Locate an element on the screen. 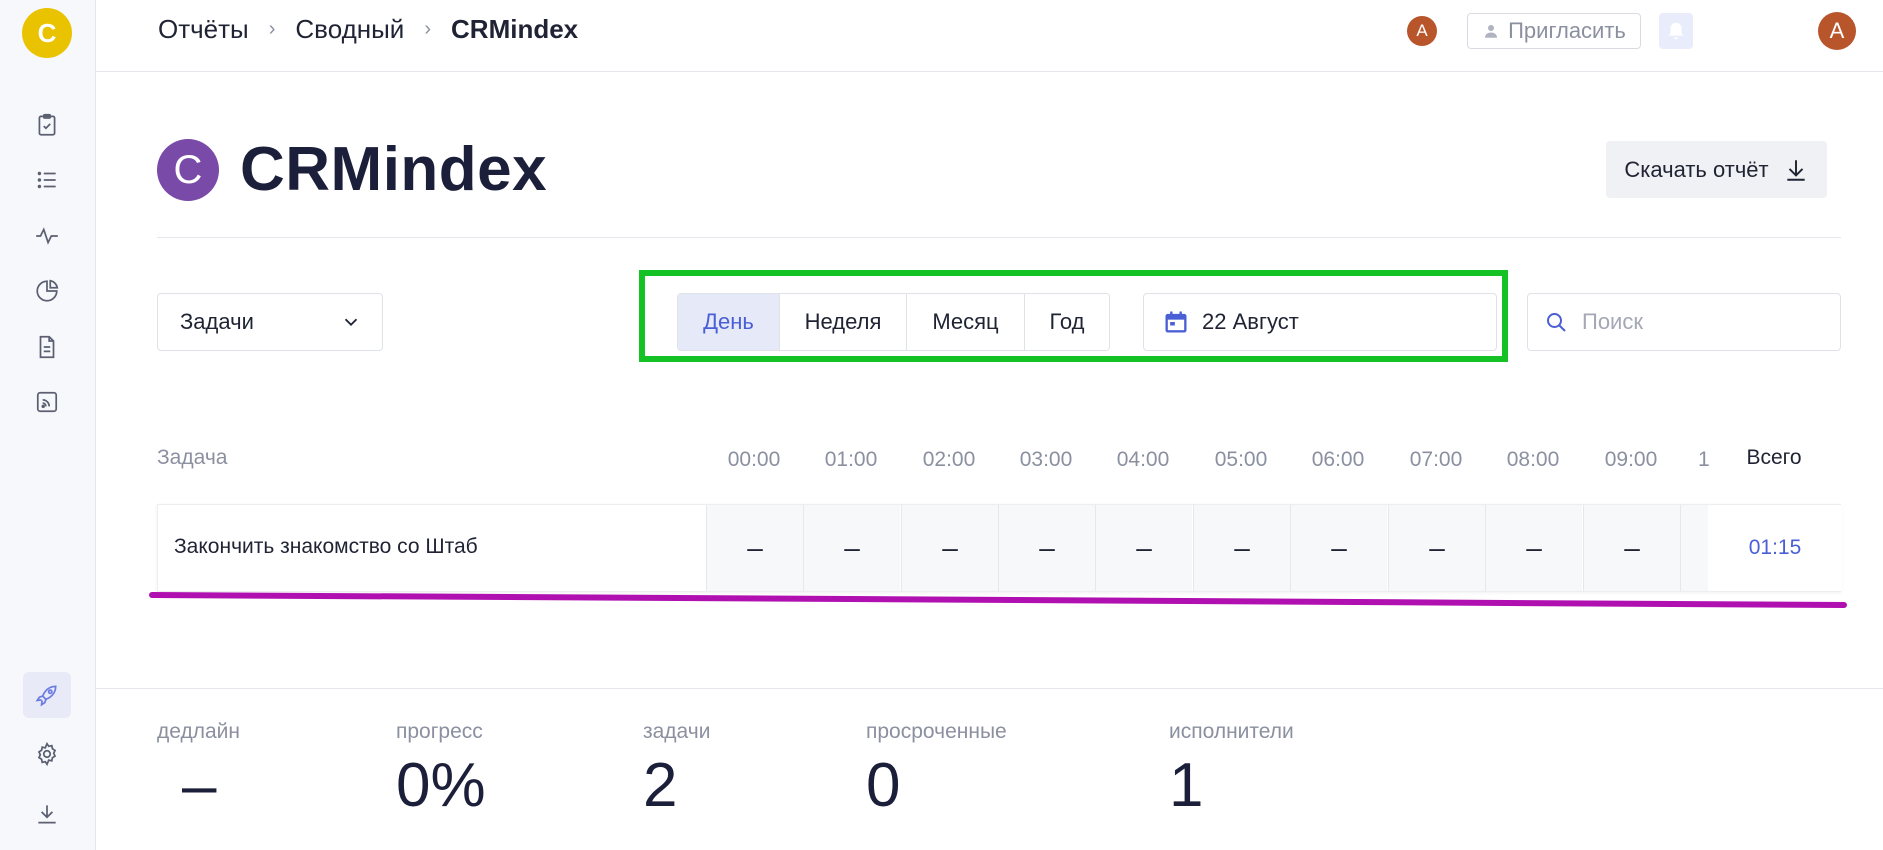 The width and height of the screenshot is (1883, 850). invite-label: Пригласить is located at coordinates (1567, 30).